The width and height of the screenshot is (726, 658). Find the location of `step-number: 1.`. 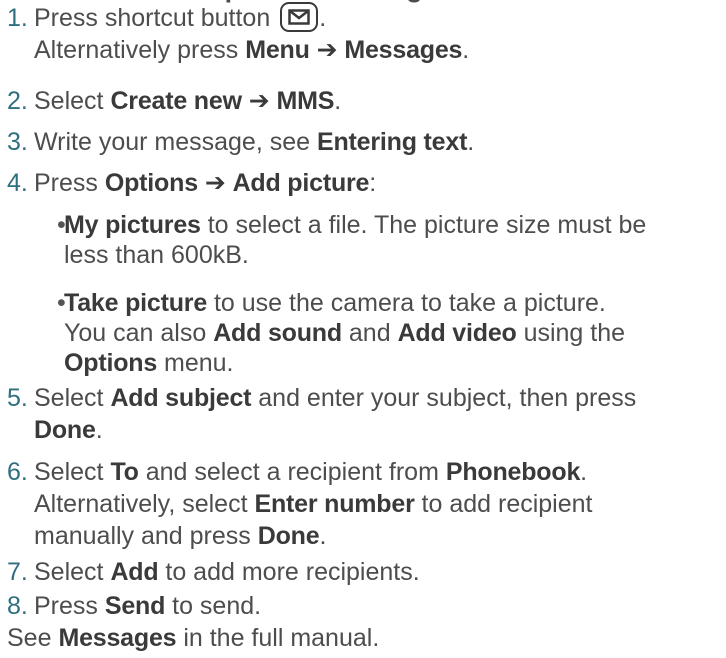

step-number: 1. is located at coordinates (17, 18).